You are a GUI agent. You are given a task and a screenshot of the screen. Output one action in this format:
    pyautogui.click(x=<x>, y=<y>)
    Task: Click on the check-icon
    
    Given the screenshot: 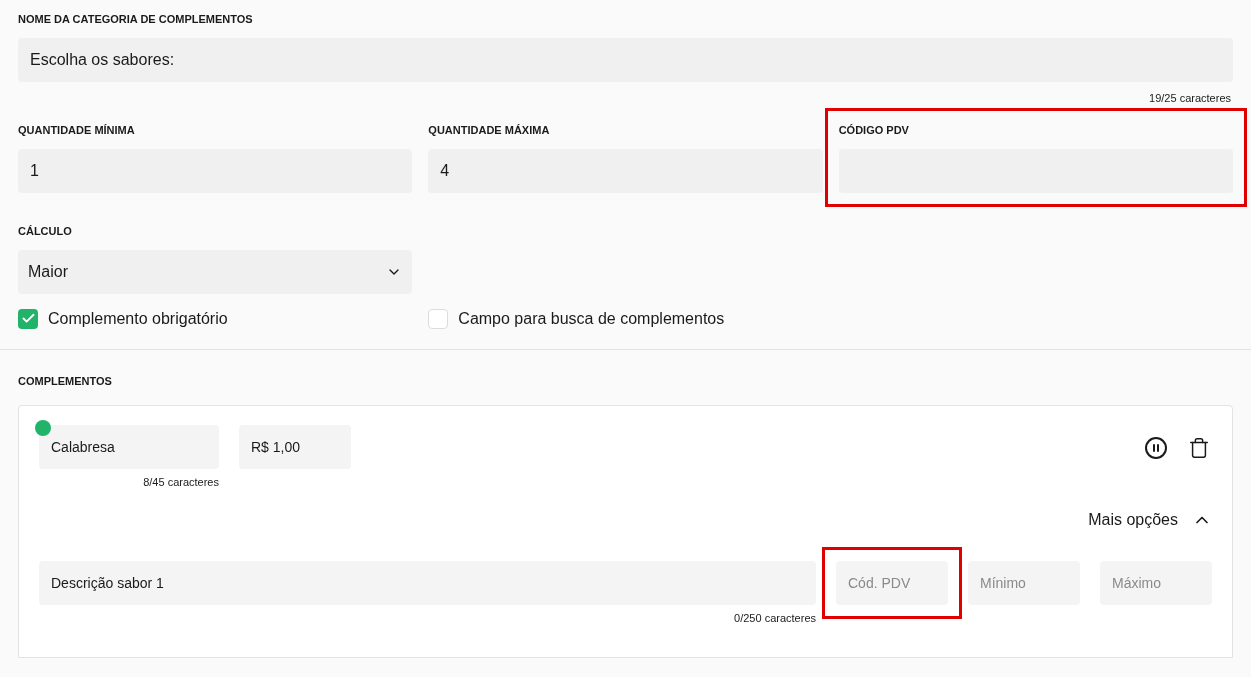 What is the action you would take?
    pyautogui.click(x=28, y=318)
    